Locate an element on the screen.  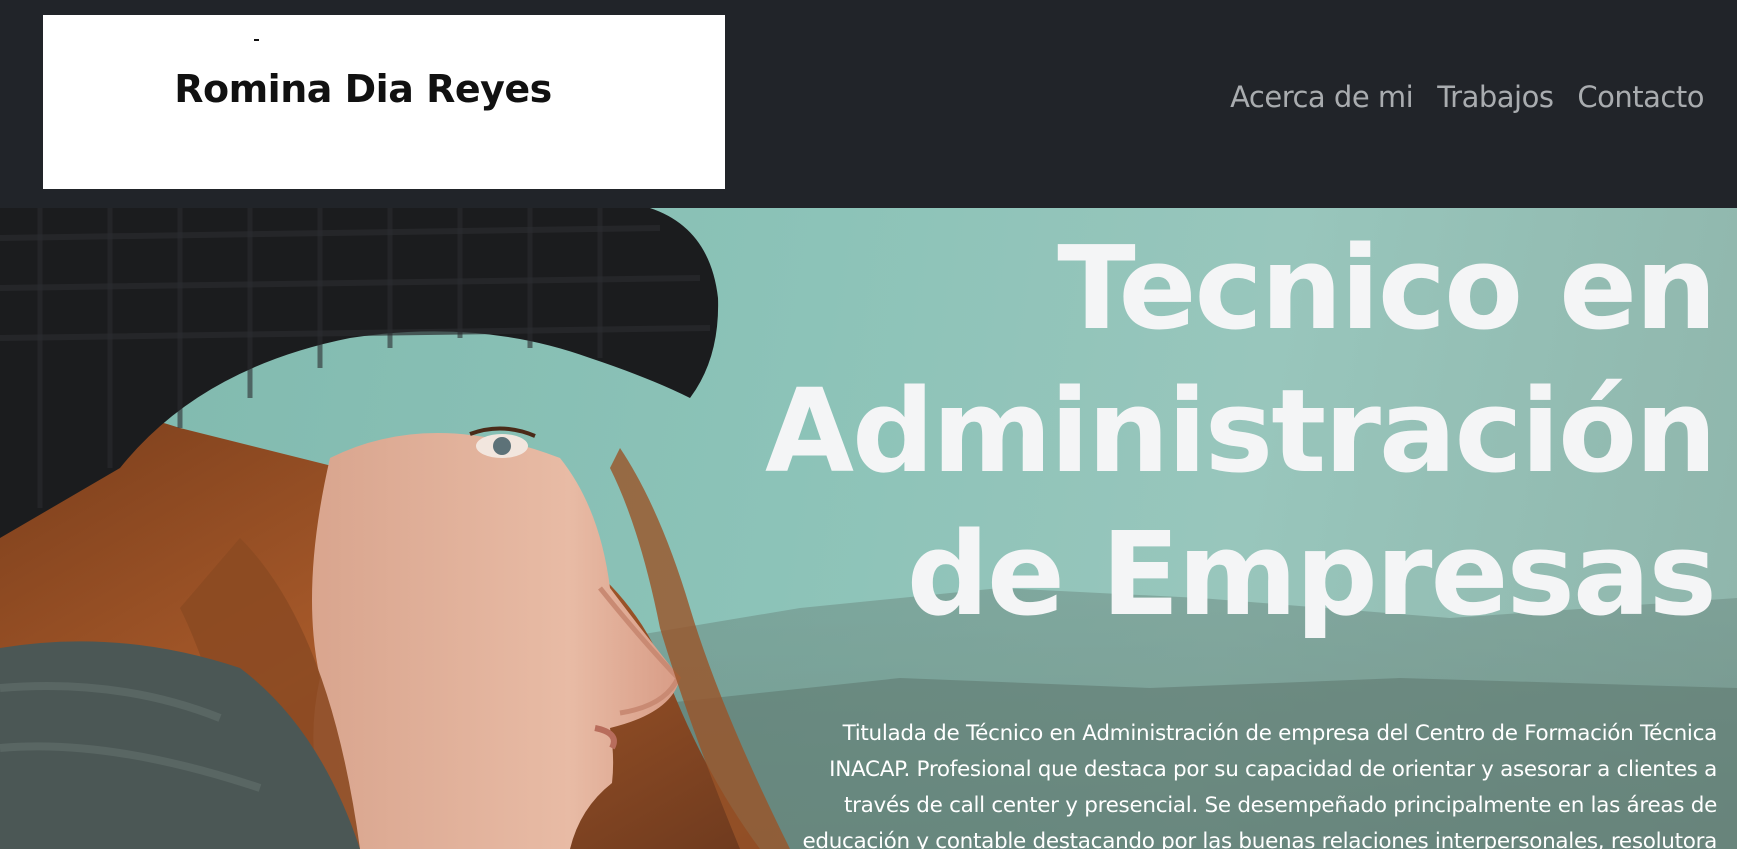
main-nav: Acerca de mi Trabajos Contacto is located at coordinates (1467, 97).